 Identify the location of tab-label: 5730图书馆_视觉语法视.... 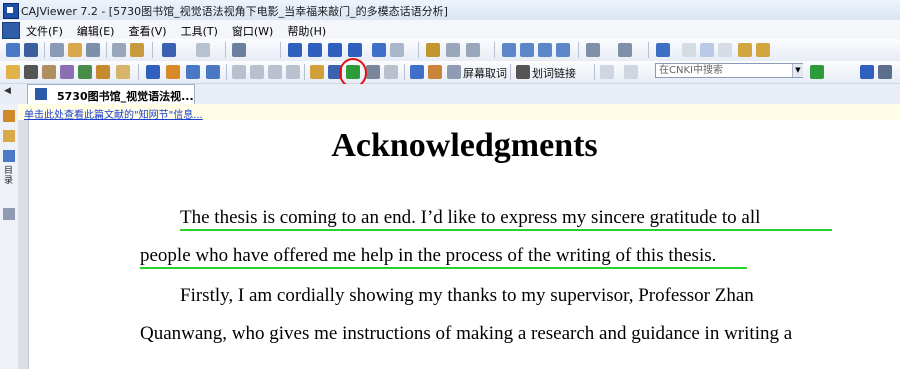
(125, 96).